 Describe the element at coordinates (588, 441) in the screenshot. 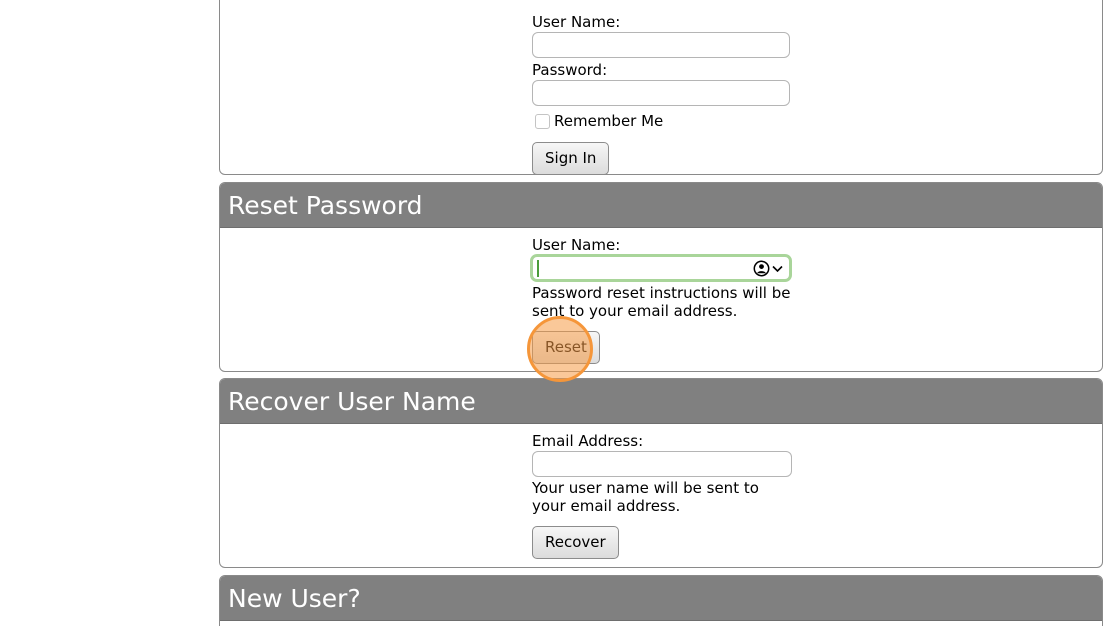

I see `email-label: Email Address:` at that location.